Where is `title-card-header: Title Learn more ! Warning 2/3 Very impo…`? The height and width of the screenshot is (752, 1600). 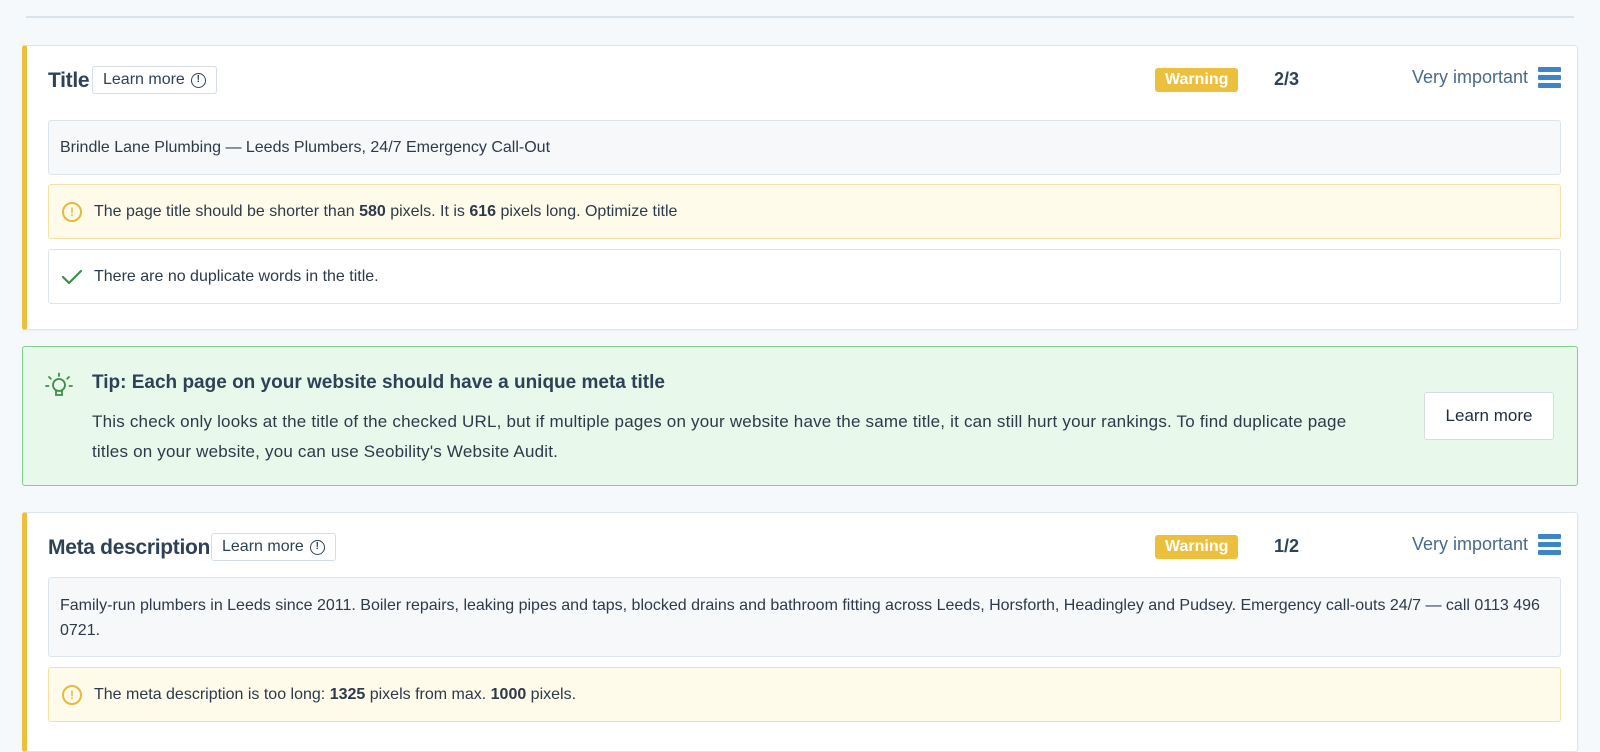 title-card-header: Title Learn more ! Warning 2/3 Very impo… is located at coordinates (804, 82).